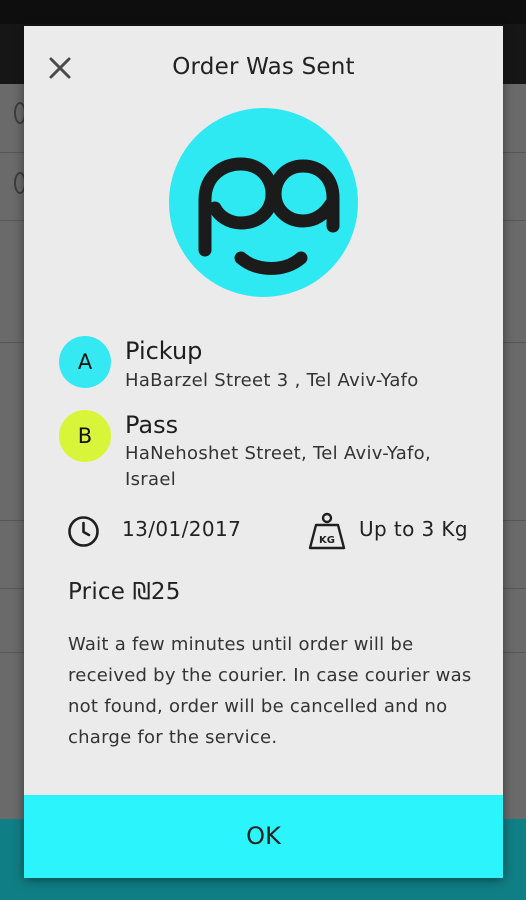  I want to click on price: Price ₪25, so click(124, 592).